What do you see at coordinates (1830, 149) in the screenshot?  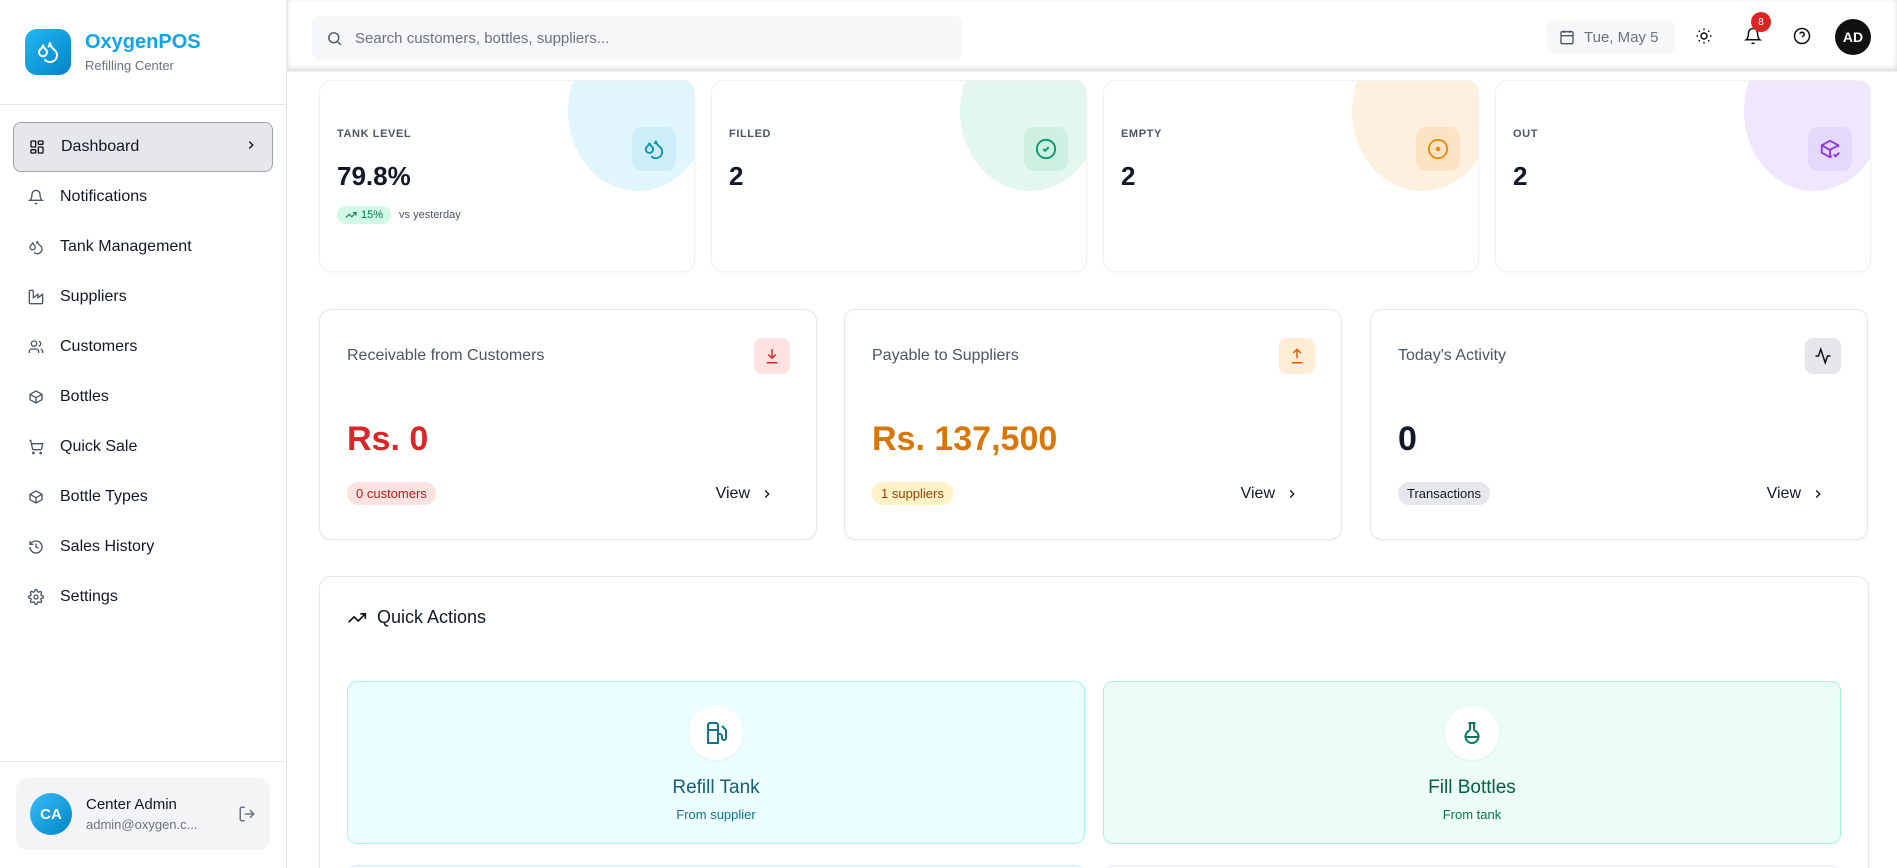 I see `package-check-icon` at bounding box center [1830, 149].